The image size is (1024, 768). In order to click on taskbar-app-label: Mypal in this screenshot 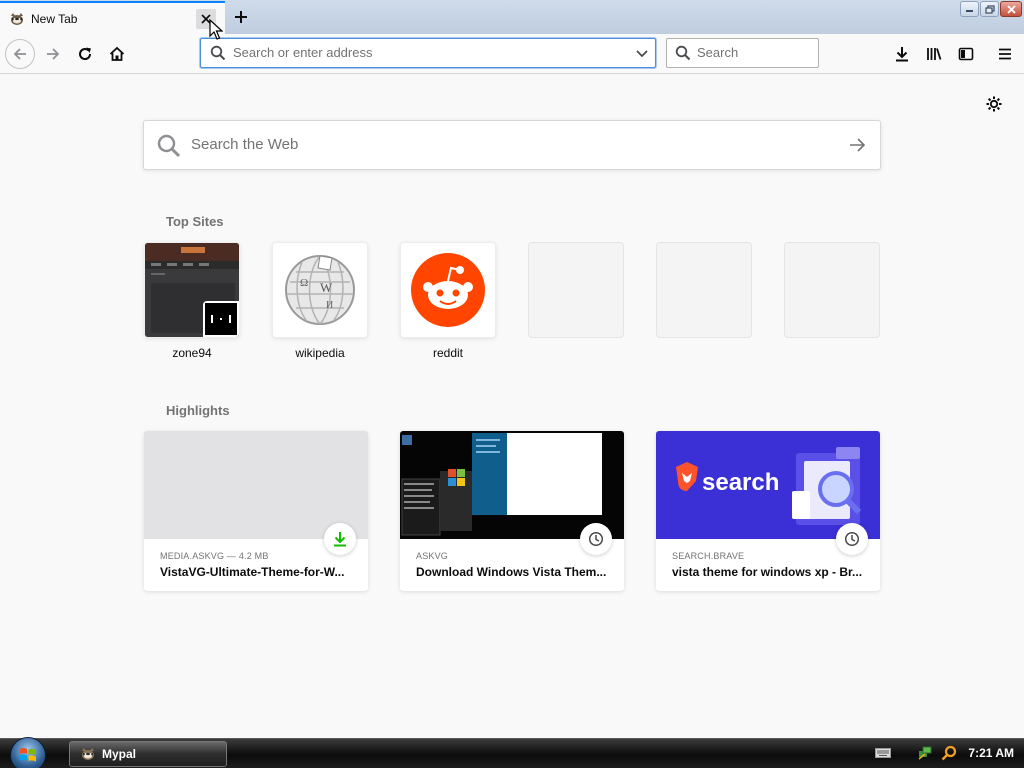, I will do `click(119, 754)`.